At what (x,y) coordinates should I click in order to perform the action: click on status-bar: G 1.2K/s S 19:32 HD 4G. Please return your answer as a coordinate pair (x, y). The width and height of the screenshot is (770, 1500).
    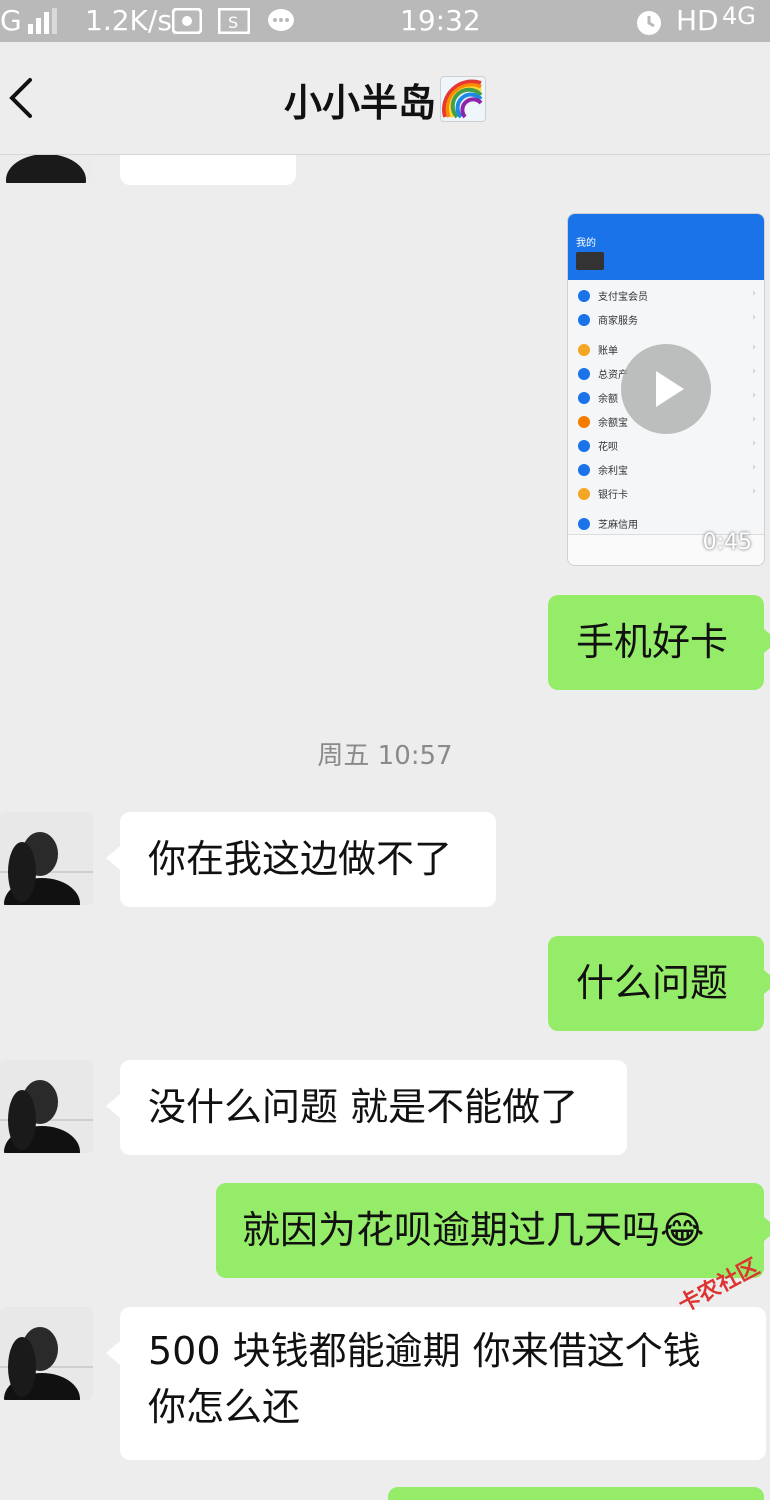
    Looking at the image, I should click on (385, 21).